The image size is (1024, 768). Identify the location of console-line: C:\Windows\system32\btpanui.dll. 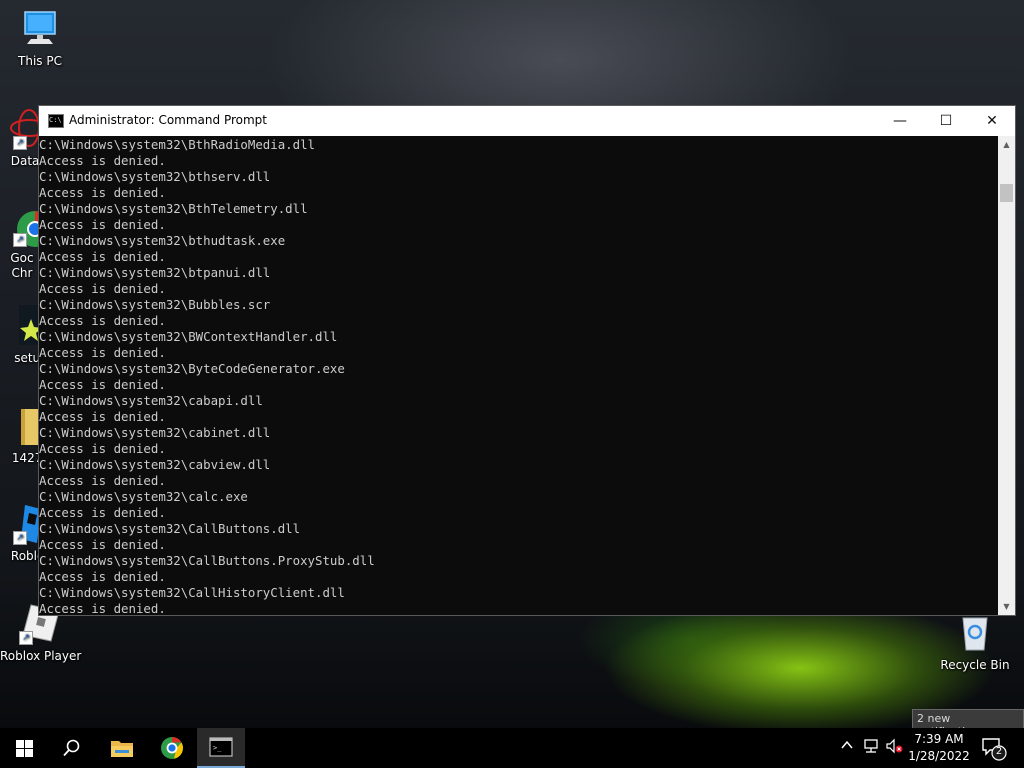
(155, 272).